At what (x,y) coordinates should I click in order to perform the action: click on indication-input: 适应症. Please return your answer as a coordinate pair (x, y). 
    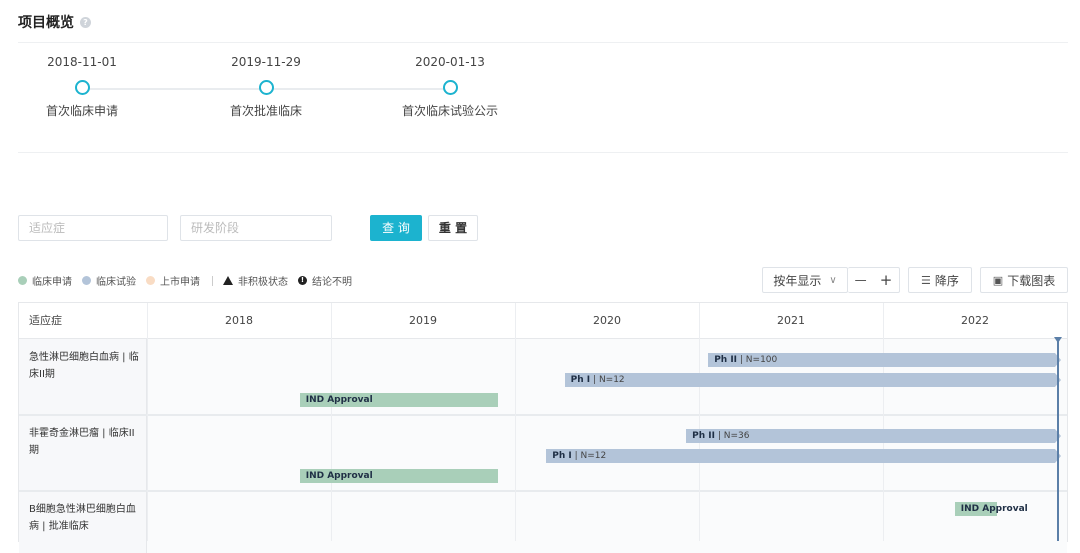
    Looking at the image, I should click on (93, 228).